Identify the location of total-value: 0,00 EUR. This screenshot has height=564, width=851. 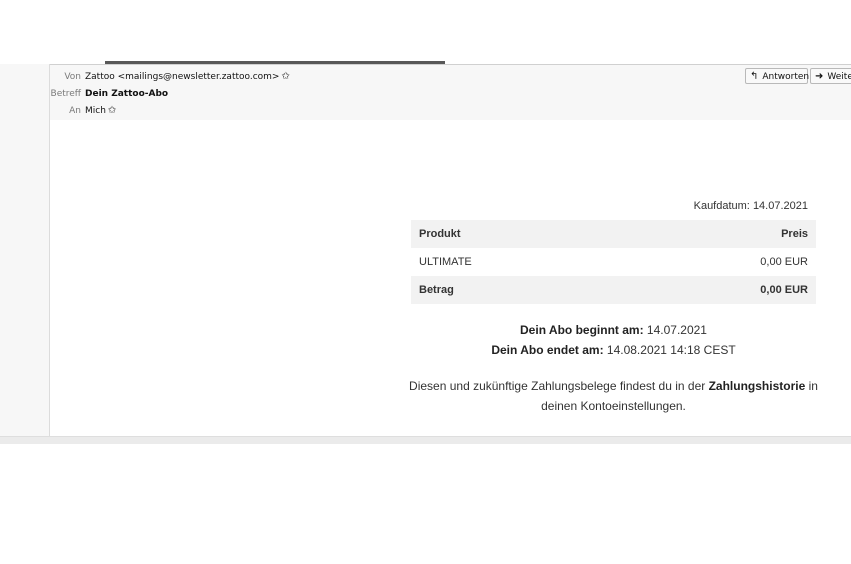
(784, 290).